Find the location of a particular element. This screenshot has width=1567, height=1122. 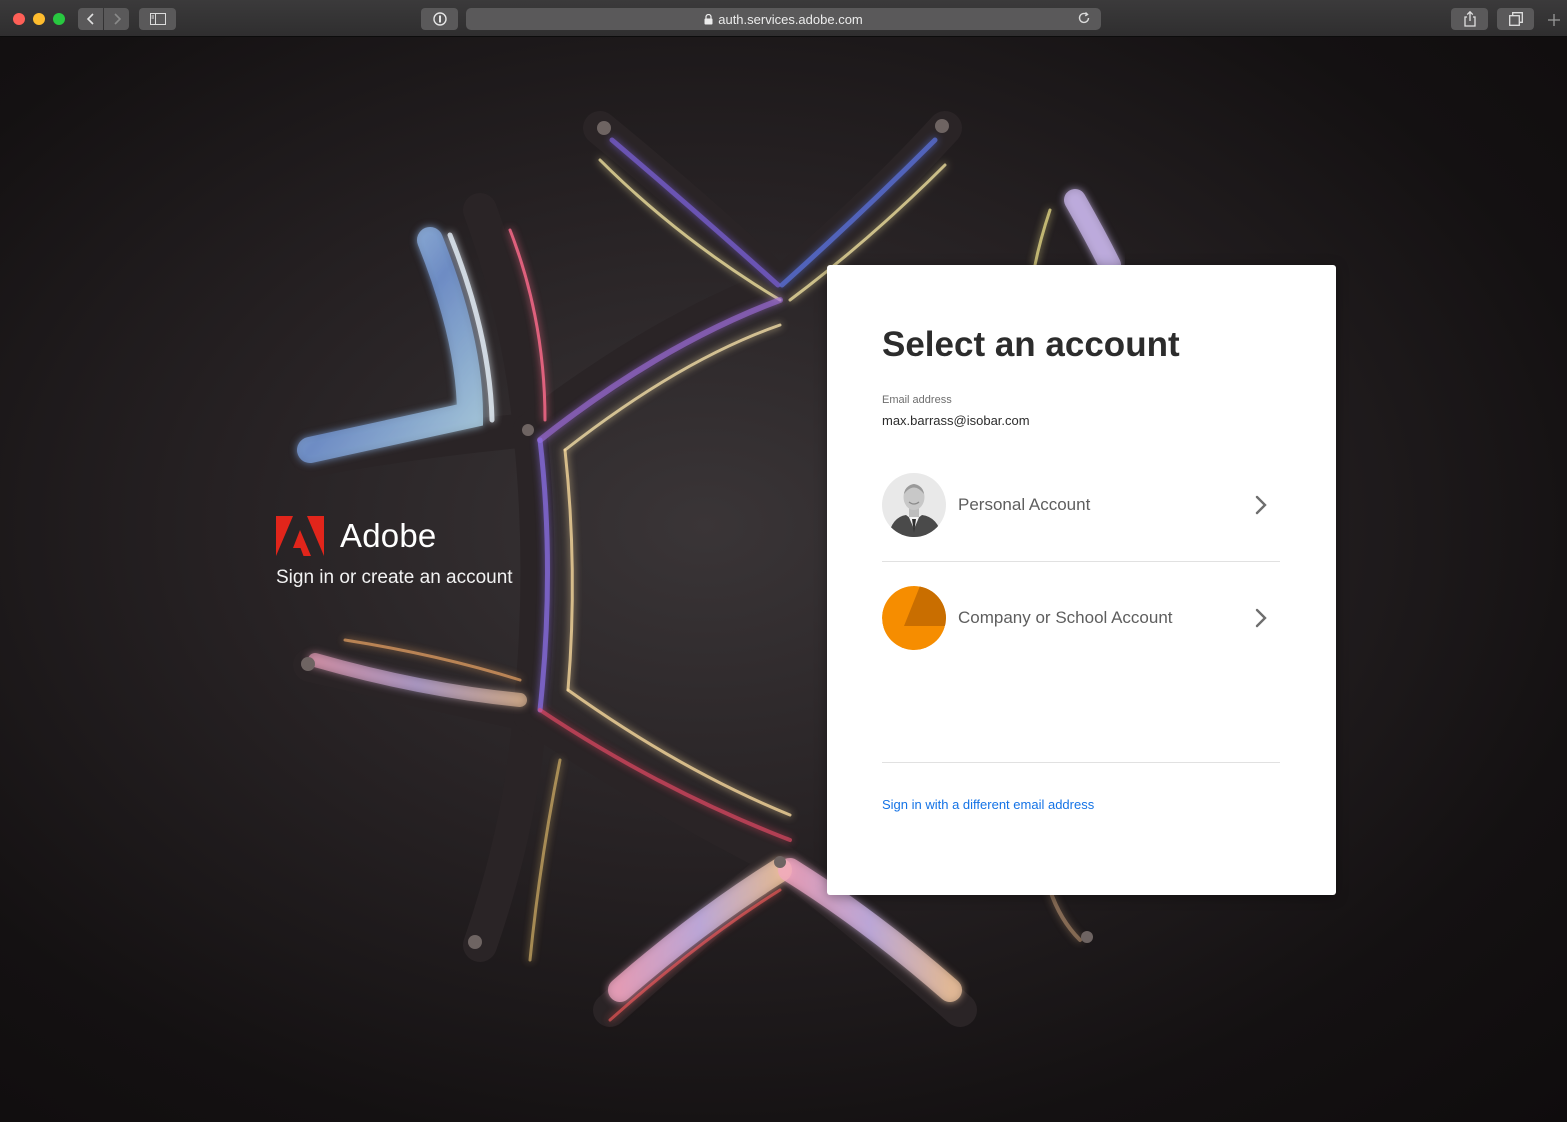

user-photo-icon is located at coordinates (914, 505).